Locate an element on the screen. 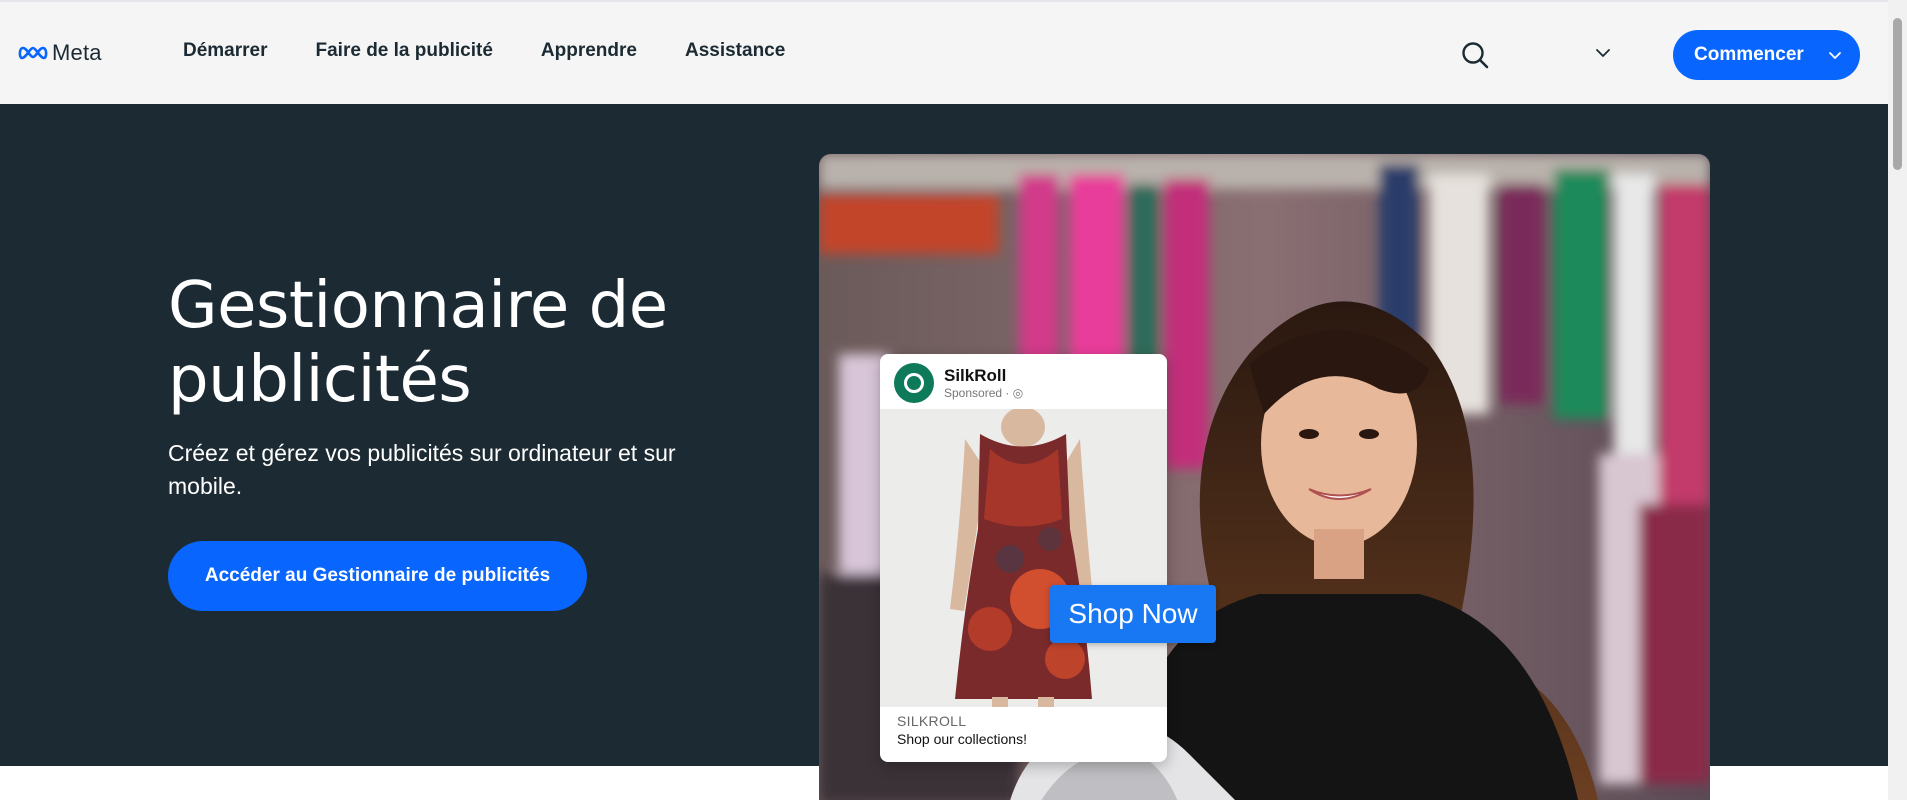 The width and height of the screenshot is (1907, 800). nav-item-apprendre: Apprendre is located at coordinates (589, 51).